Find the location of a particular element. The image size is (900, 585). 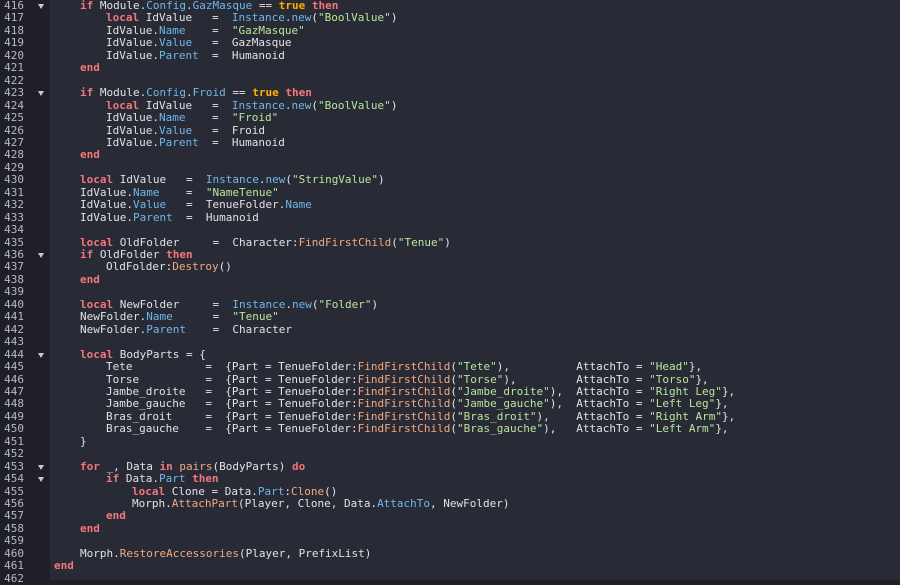

property-token: AttachTo is located at coordinates (404, 503).